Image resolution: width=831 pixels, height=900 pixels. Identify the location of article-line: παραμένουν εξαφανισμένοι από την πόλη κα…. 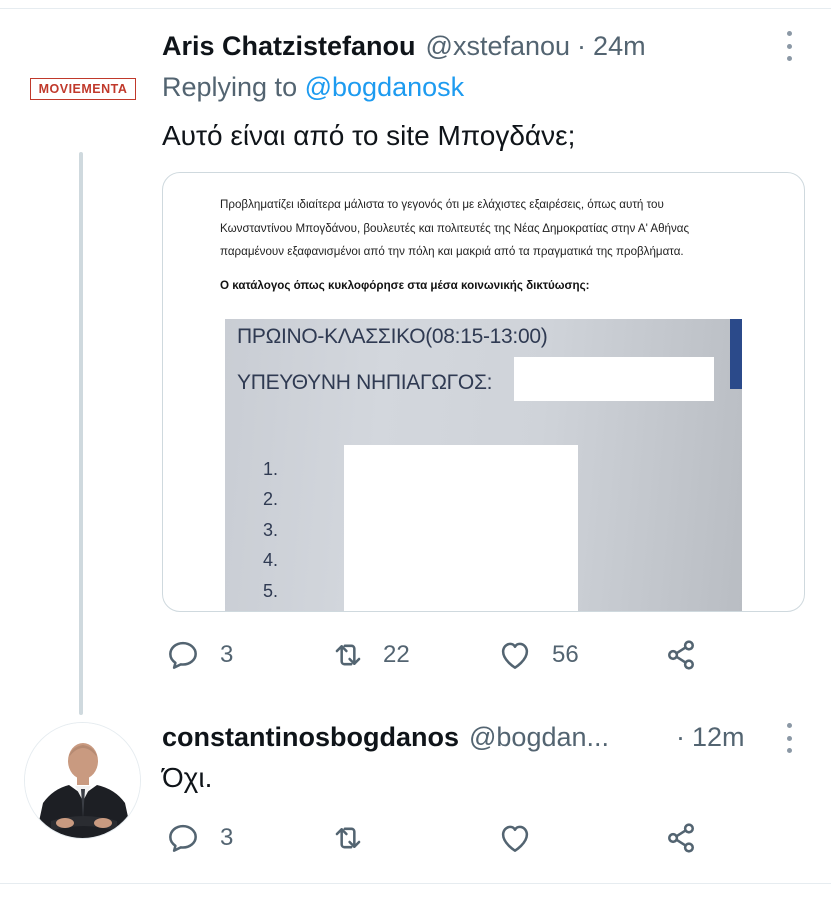
(452, 251).